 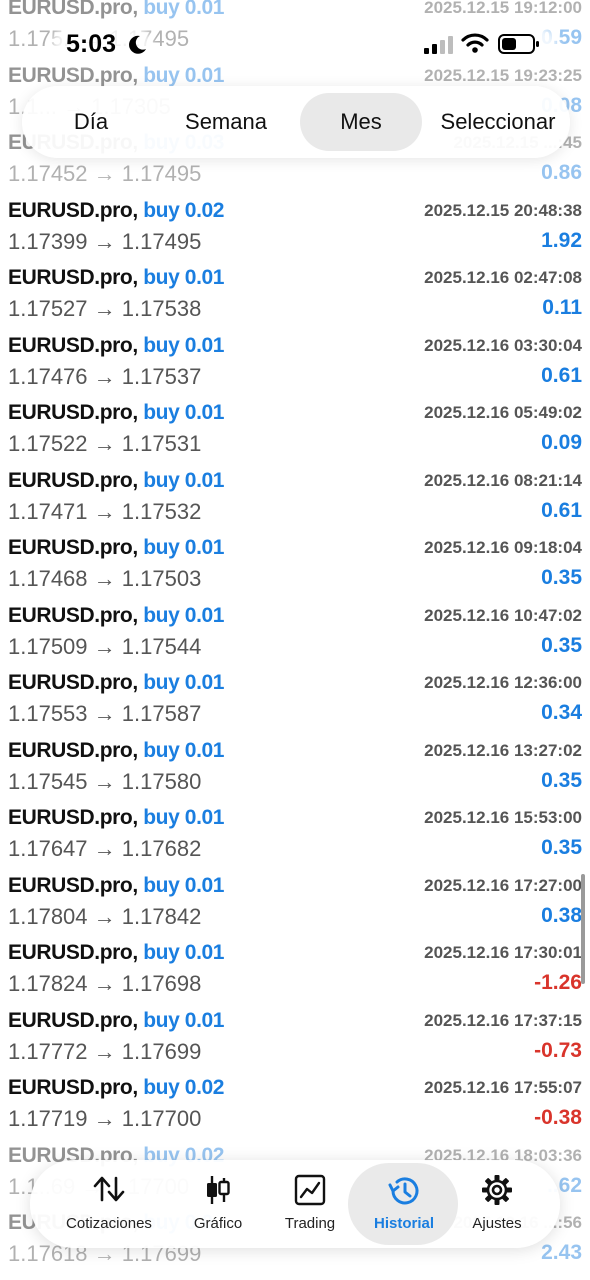 I want to click on trade-title: EURUSD.pro, buy 0.02, so click(x=116, y=1088).